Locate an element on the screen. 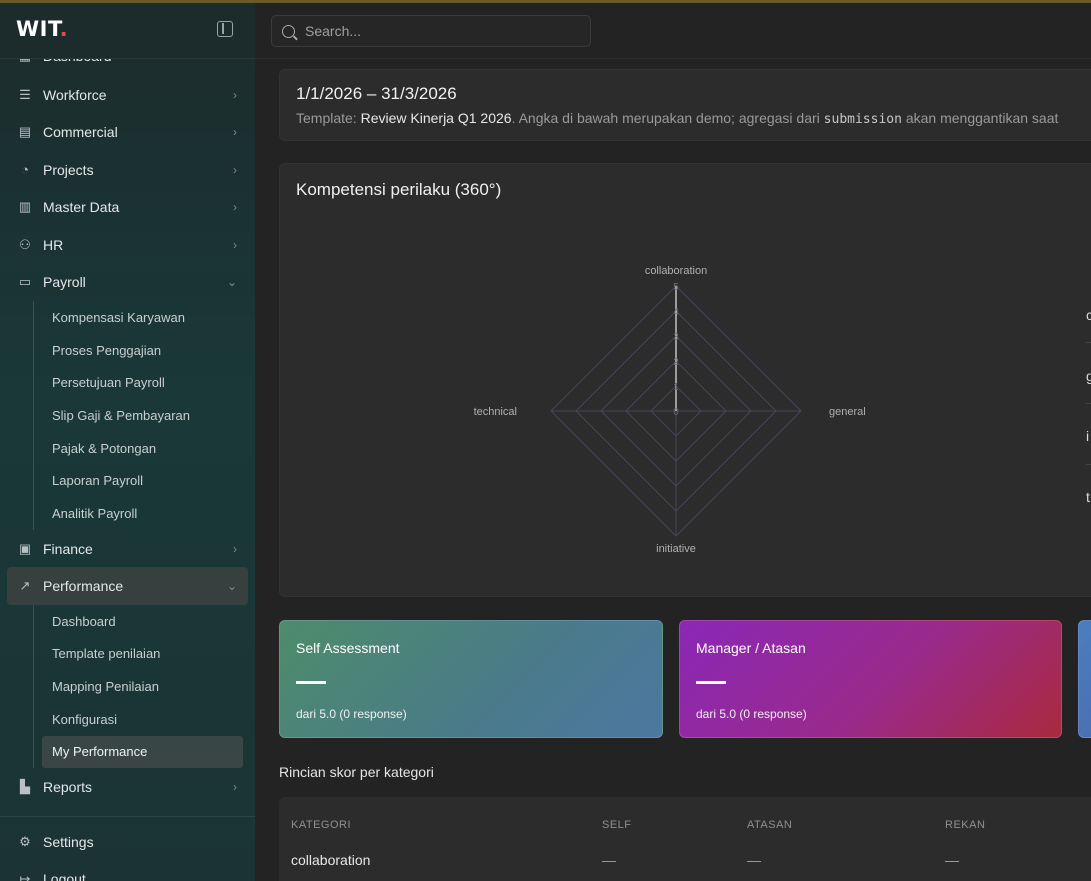 This screenshot has width=1091, height=881. submenu-item: Persetujuan Payroll is located at coordinates (144, 382).